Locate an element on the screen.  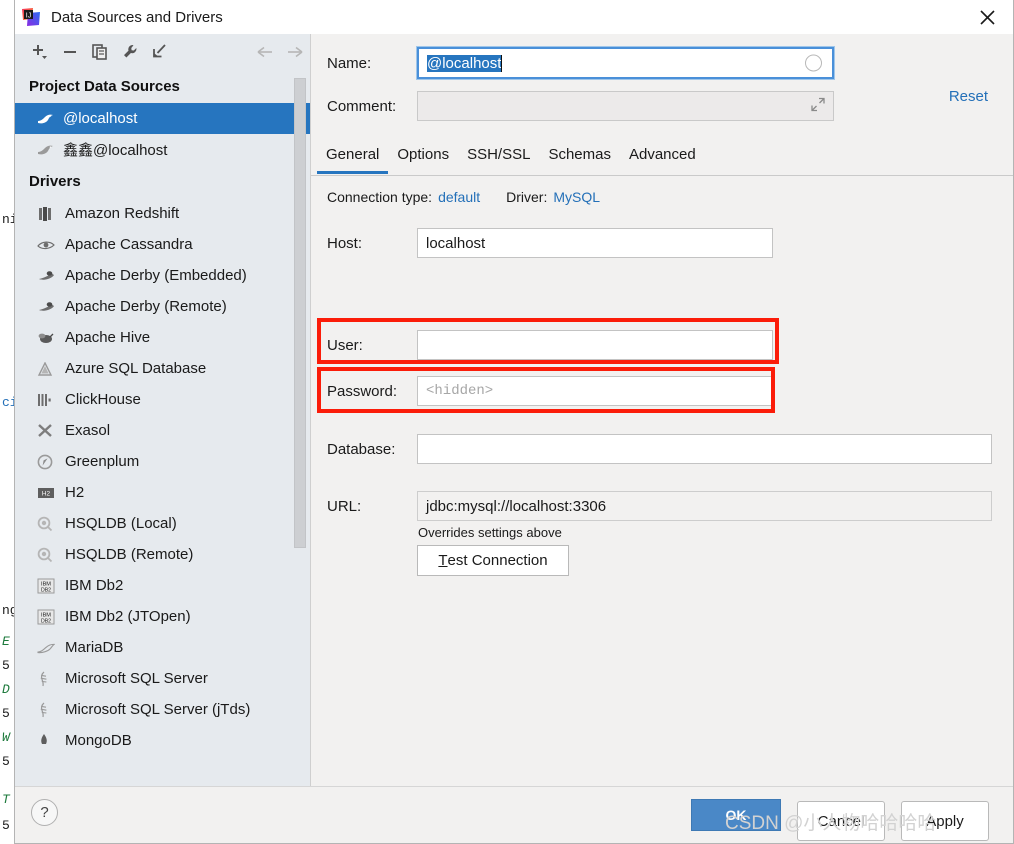
driver-label: H2 is located at coordinates (75, 492).